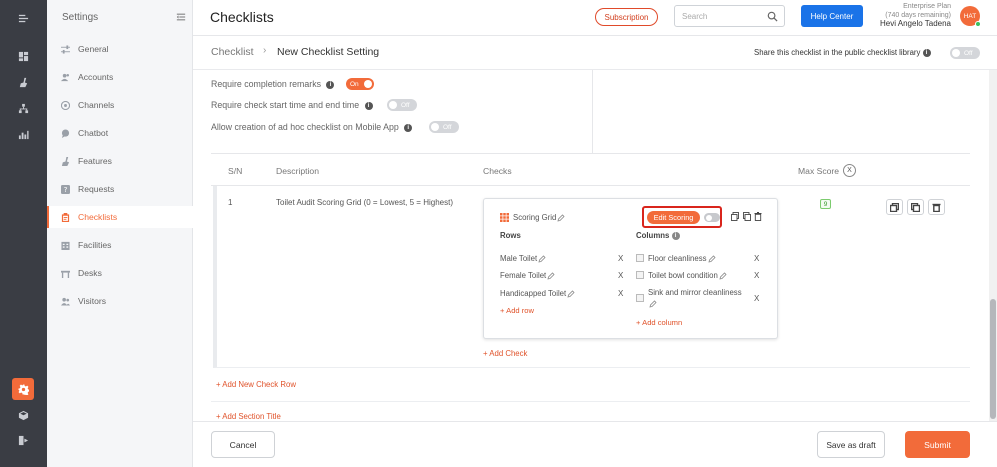 The image size is (997, 467). I want to click on grid-title: Scoring Grid, so click(539, 217).